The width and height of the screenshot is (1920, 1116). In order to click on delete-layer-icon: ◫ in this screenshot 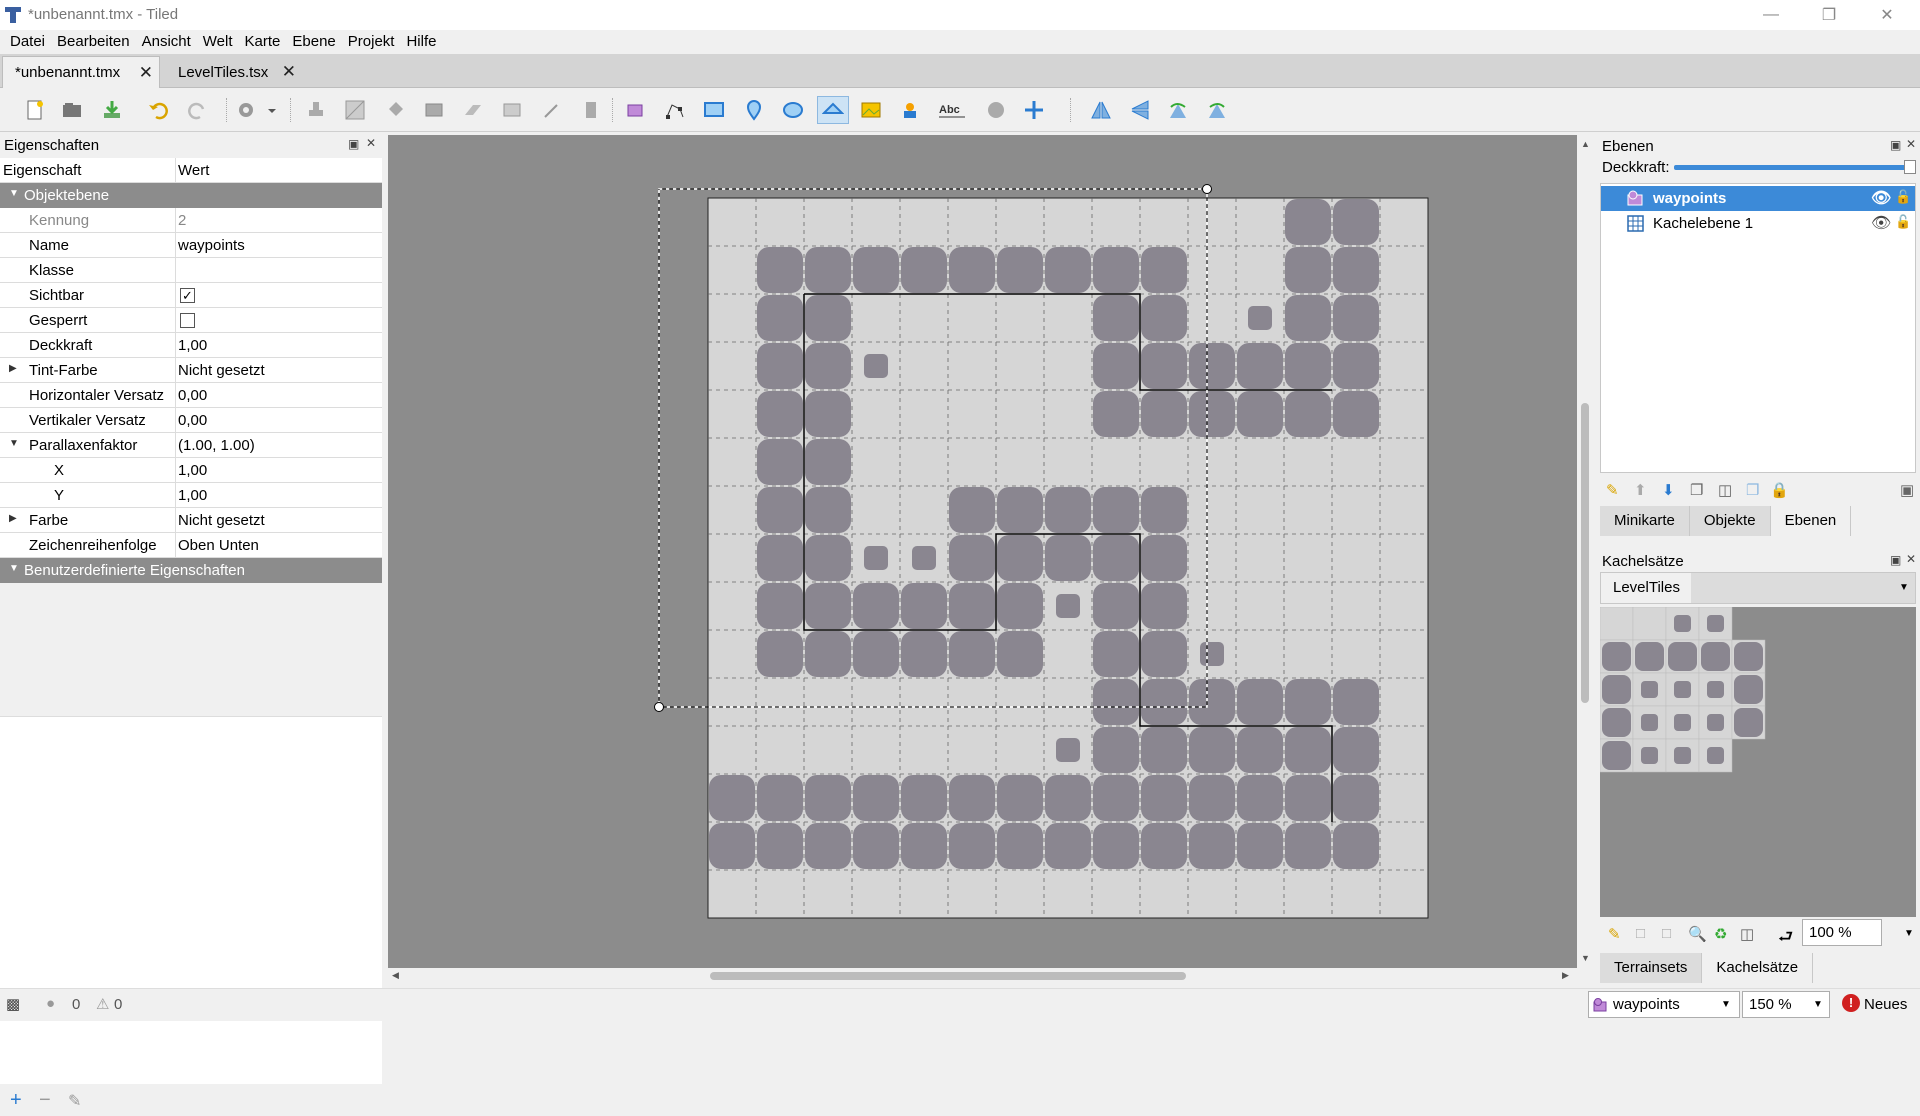, I will do `click(1725, 490)`.